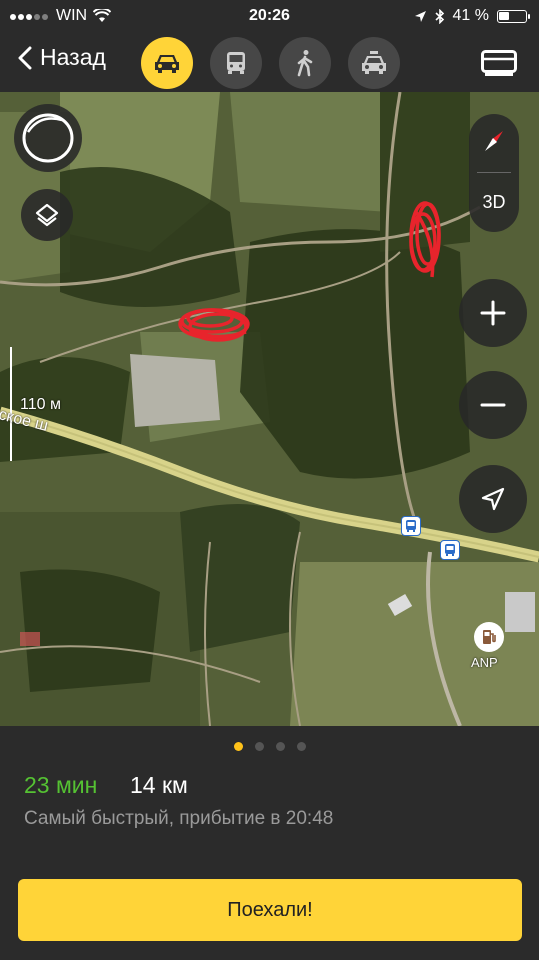 This screenshot has height=960, width=539. I want to click on top-bar: Назад, so click(269, 63).